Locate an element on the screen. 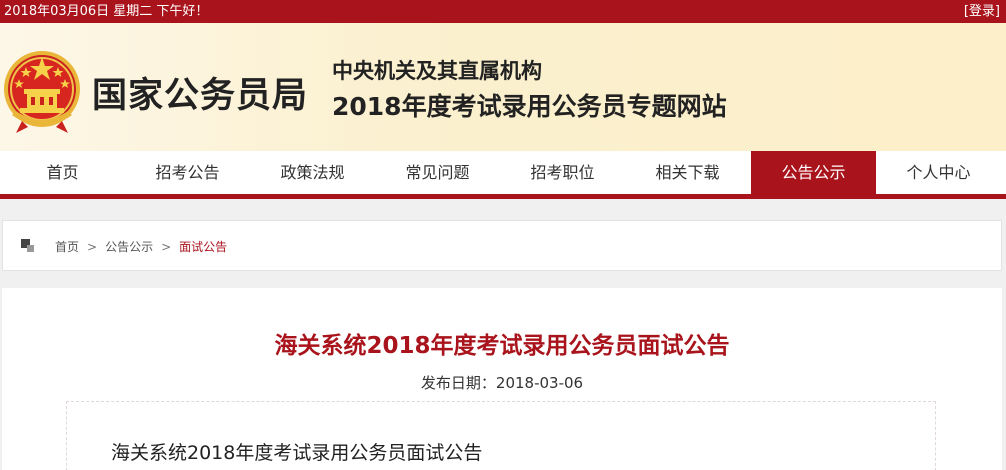  nav-item-policies: 政策法规 is located at coordinates (312, 172).